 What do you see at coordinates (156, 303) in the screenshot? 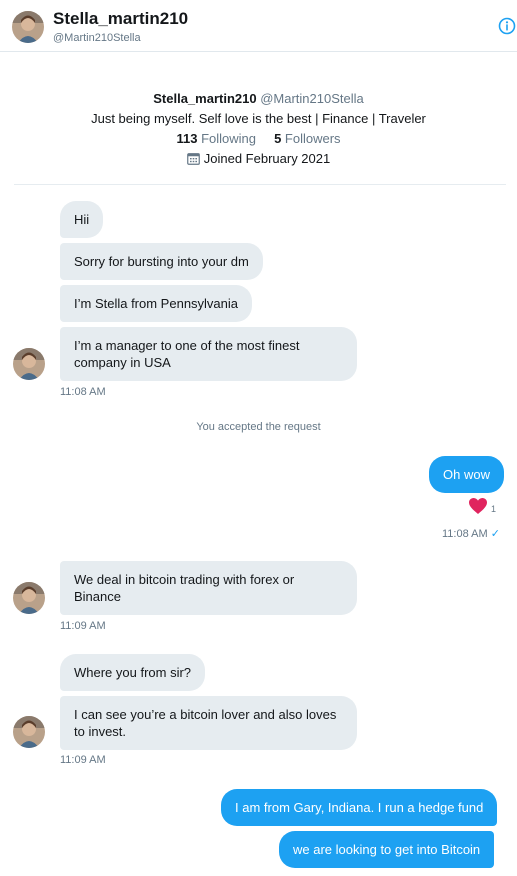
I see `incoming-message: I’m Stella from Pennsylvania` at bounding box center [156, 303].